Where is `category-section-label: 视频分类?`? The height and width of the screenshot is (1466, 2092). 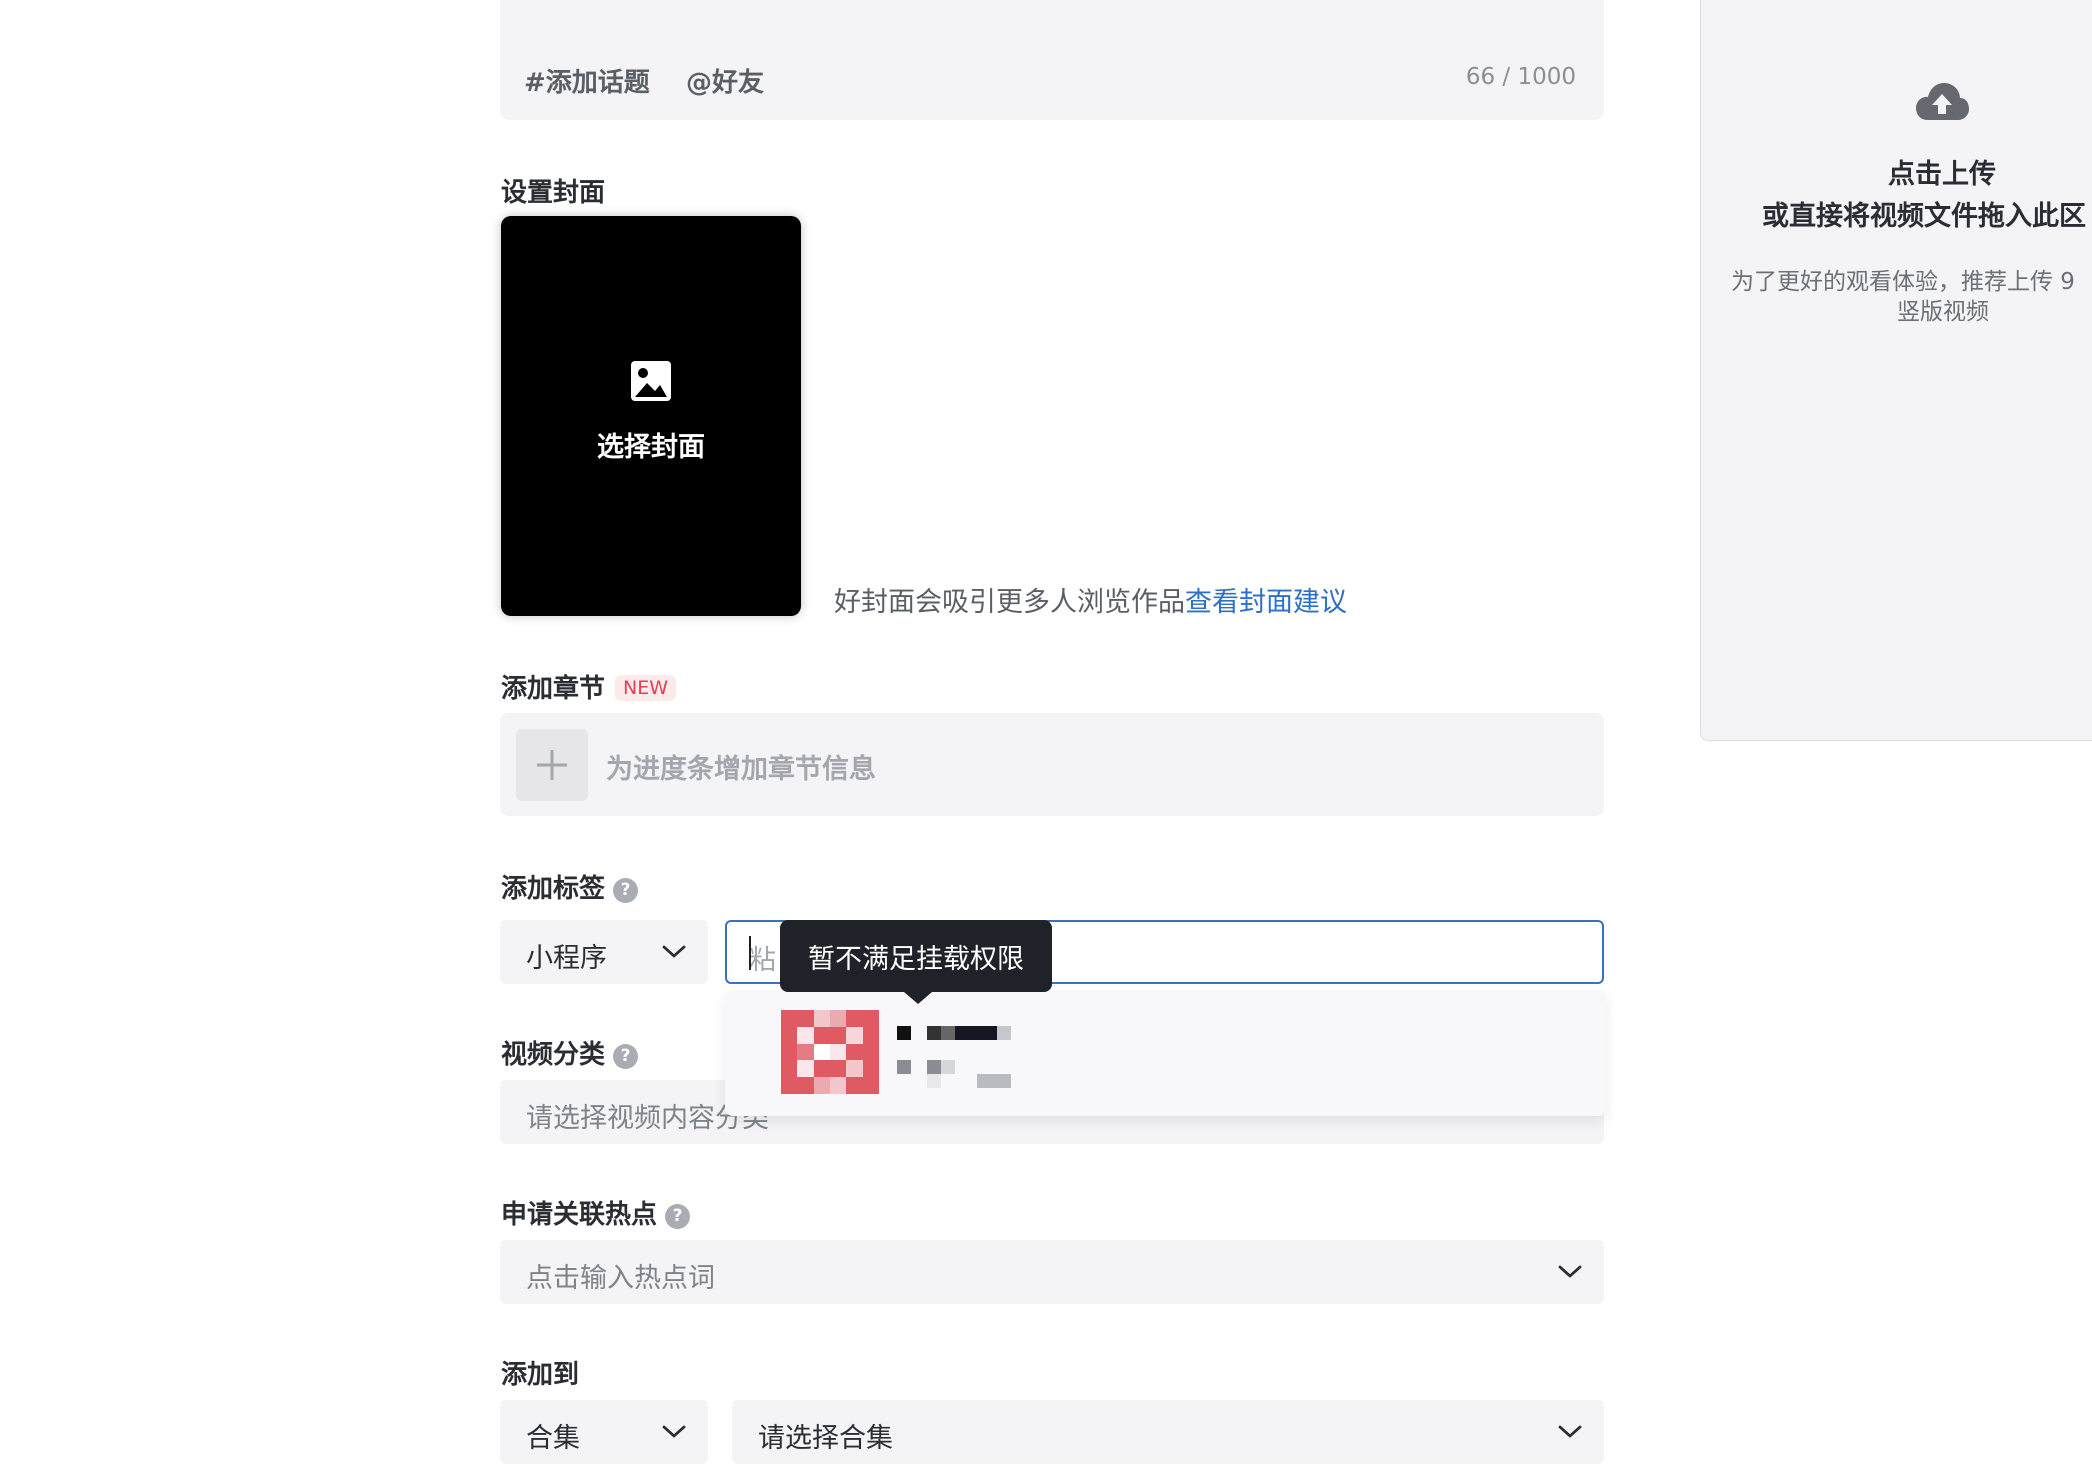 category-section-label: 视频分类? is located at coordinates (570, 1052).